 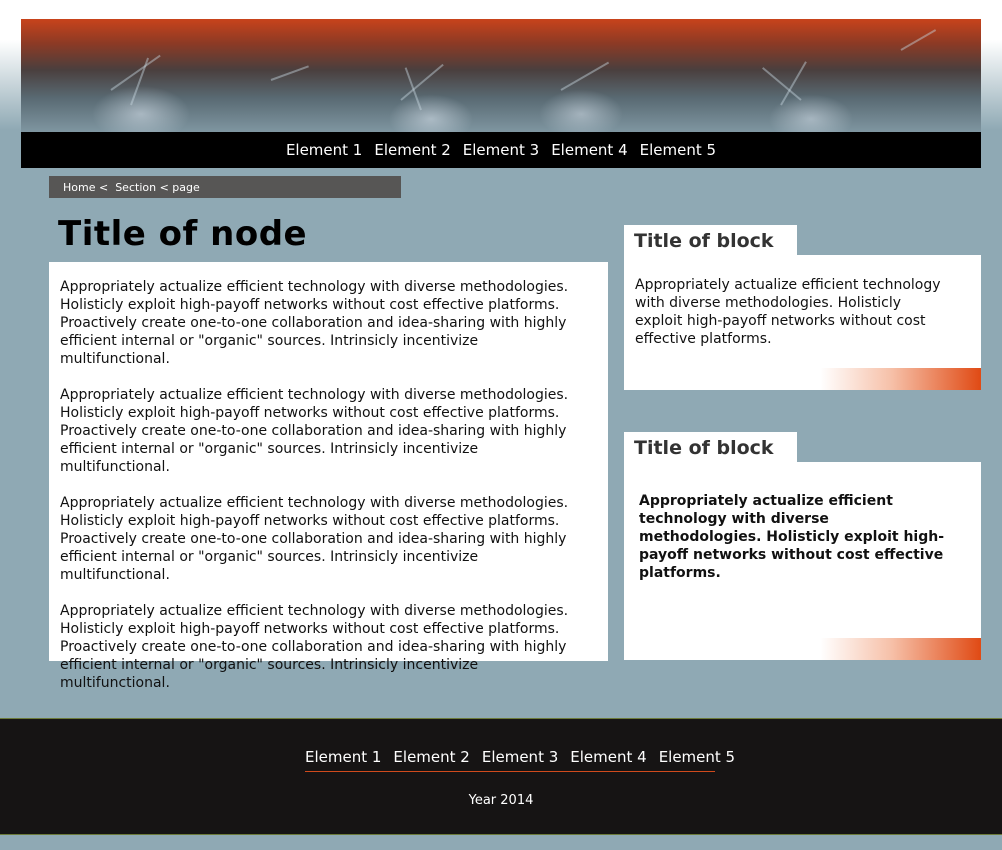 What do you see at coordinates (710, 447) in the screenshot?
I see `block-2-title: Title of block` at bounding box center [710, 447].